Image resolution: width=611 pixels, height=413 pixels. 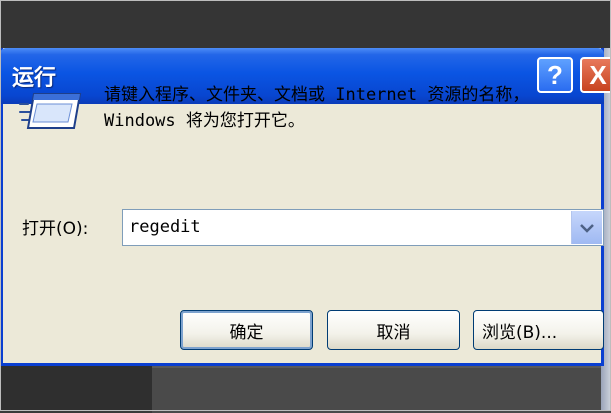 I want to click on cancel-button: 取消, so click(x=393, y=330).